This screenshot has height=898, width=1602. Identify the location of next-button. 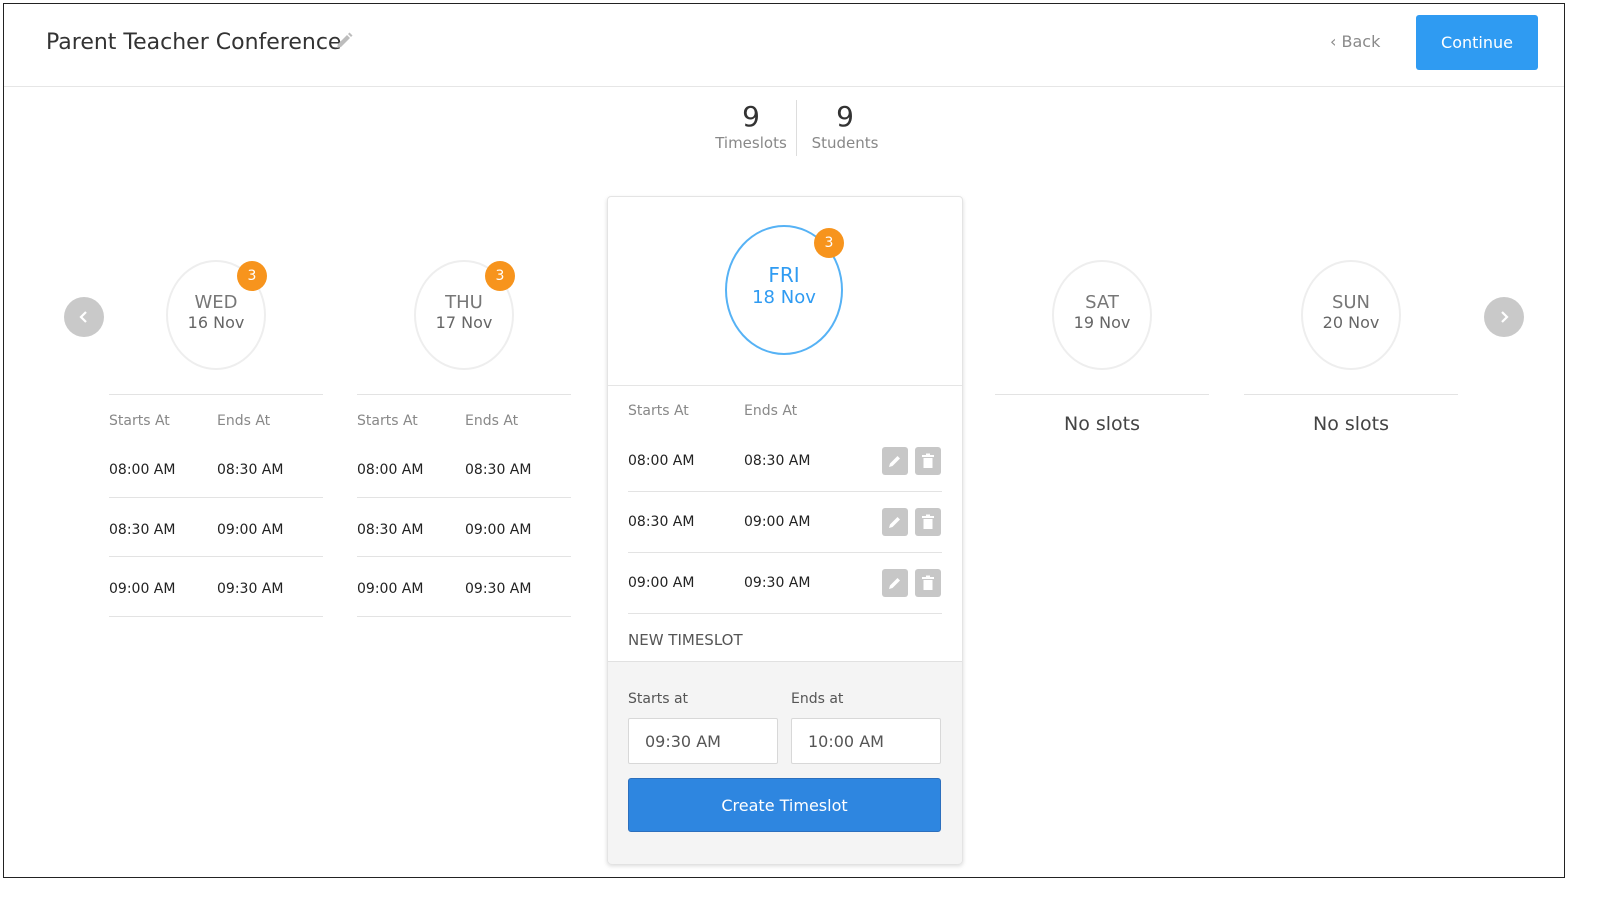
(1504, 317).